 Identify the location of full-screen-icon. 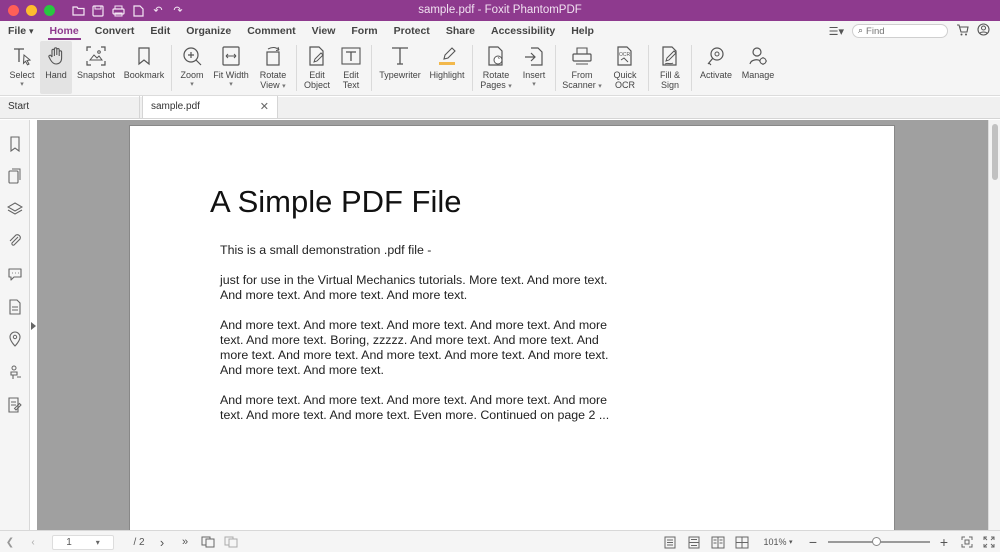
(989, 542).